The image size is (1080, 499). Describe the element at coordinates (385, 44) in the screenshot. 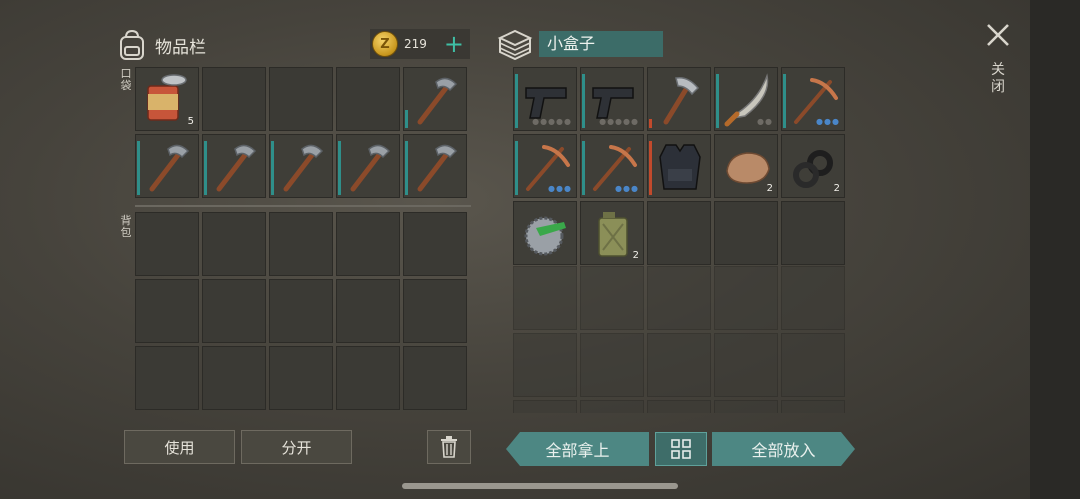

I see `coin-icon: Z` at that location.